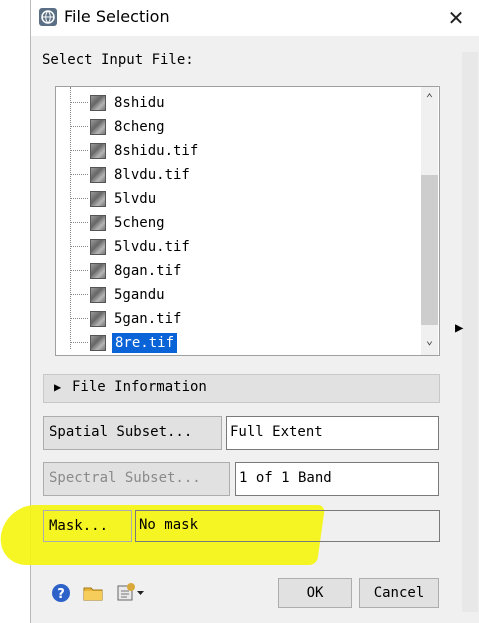  Describe the element at coordinates (58, 387) in the screenshot. I see `expand-triangle-icon: ▶` at that location.